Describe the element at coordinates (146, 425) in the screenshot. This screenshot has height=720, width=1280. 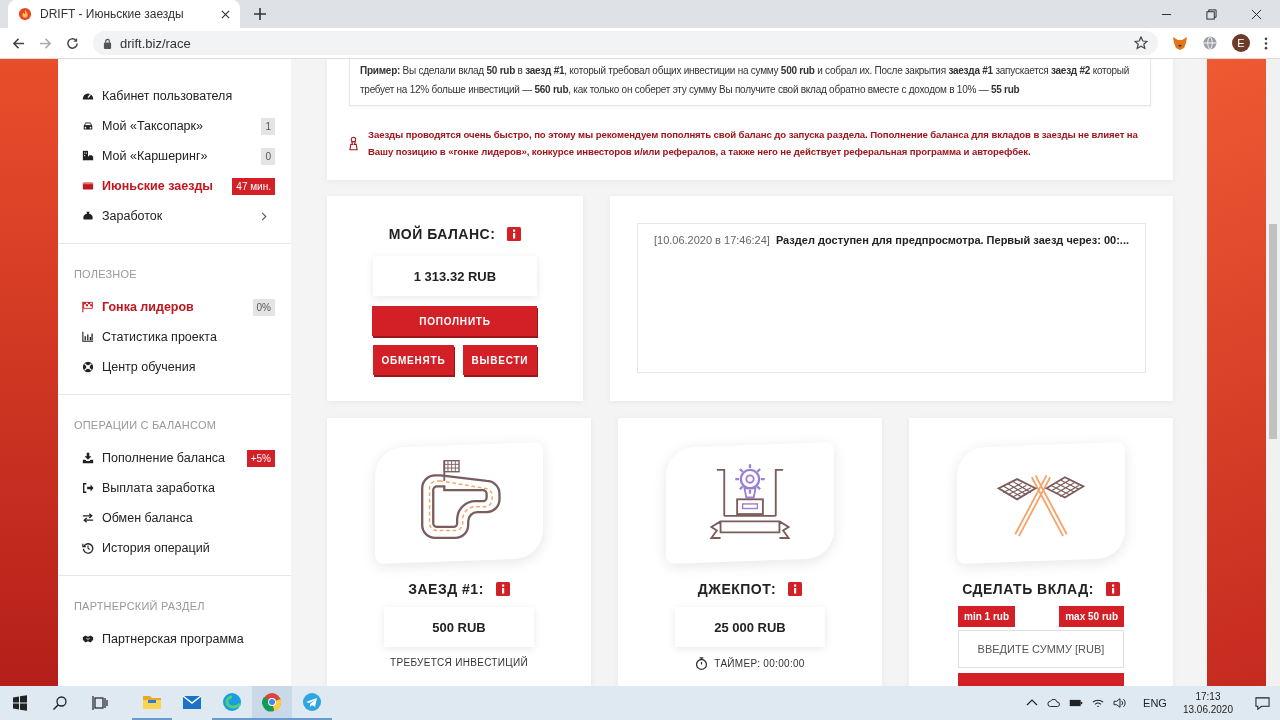
I see `section-heading: ОПЕРАЦИИ С БАЛАНСОМ` at that location.